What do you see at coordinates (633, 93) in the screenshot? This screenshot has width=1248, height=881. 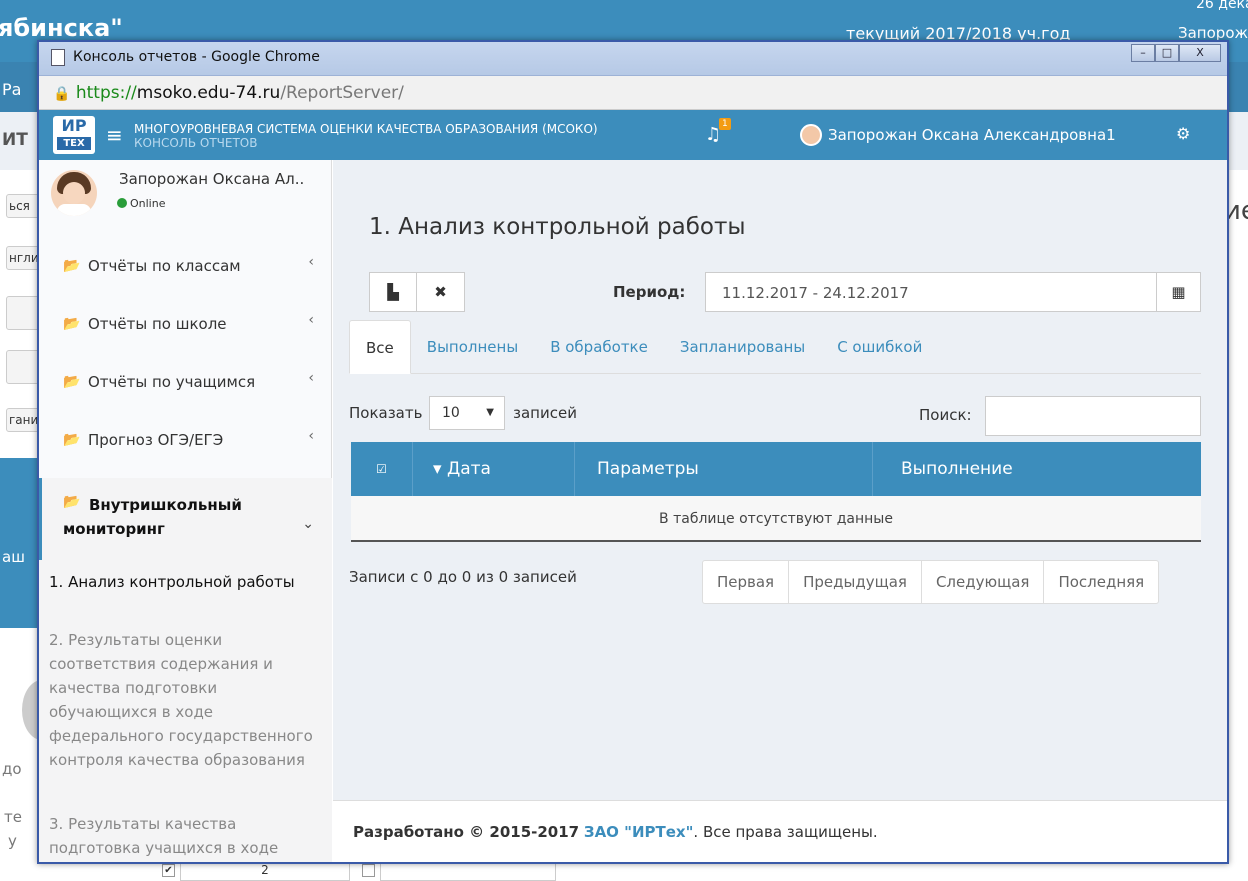 I see `address-bar: 🔒 https://msoko.edu-74.ru/ReportServer/` at bounding box center [633, 93].